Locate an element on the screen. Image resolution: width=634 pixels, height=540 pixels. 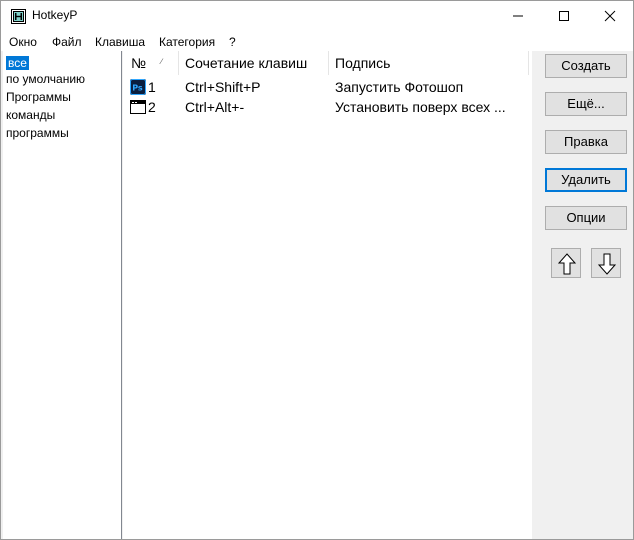
minimize-button is located at coordinates (518, 16).